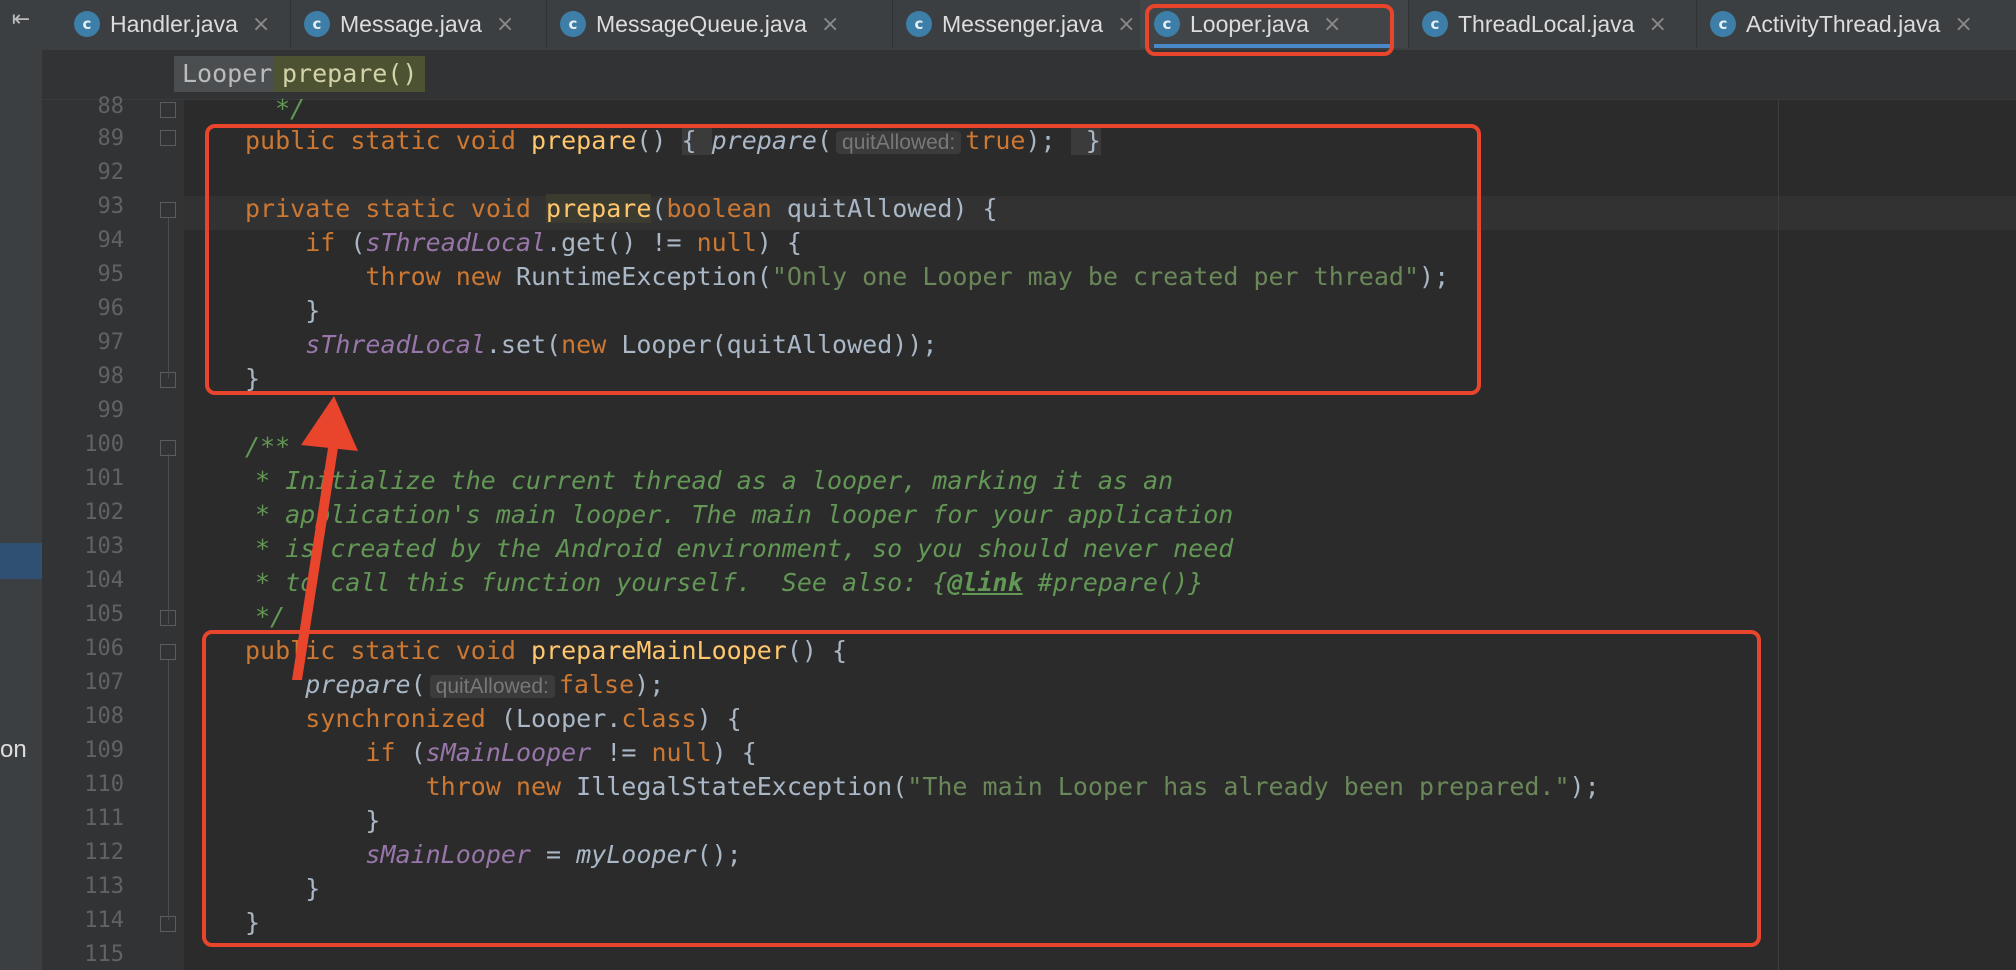  What do you see at coordinates (329, 423) in the screenshot?
I see `arrow-head` at bounding box center [329, 423].